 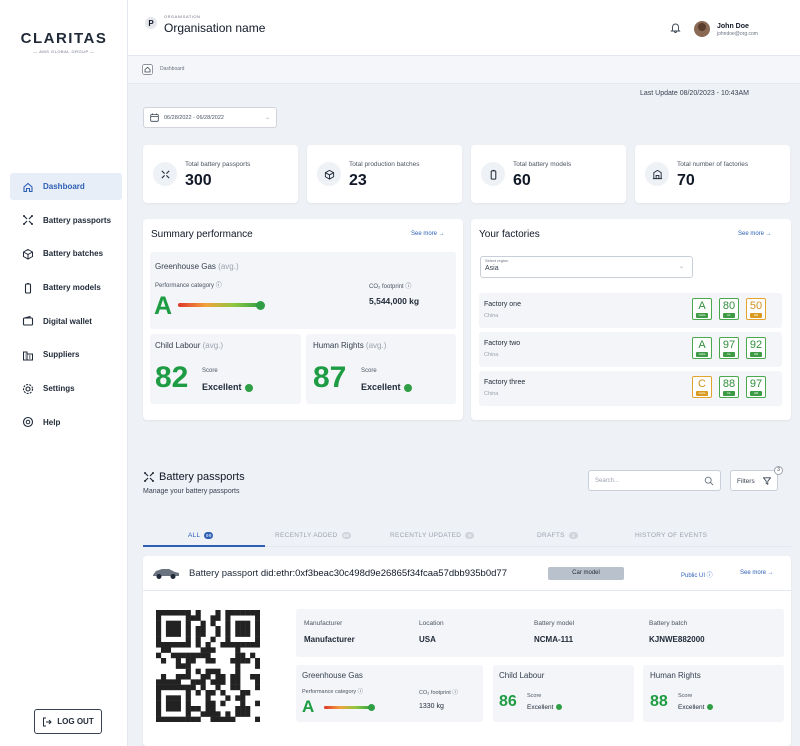 What do you see at coordinates (733, 26) in the screenshot?
I see `user-name: John Doe` at bounding box center [733, 26].